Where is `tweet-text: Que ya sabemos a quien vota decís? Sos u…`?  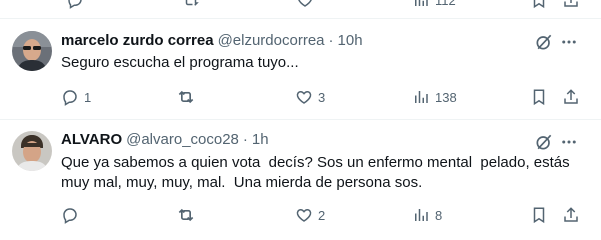
tweet-text: Que ya sabemos a quien vota decís? Sos u… is located at coordinates (317, 172).